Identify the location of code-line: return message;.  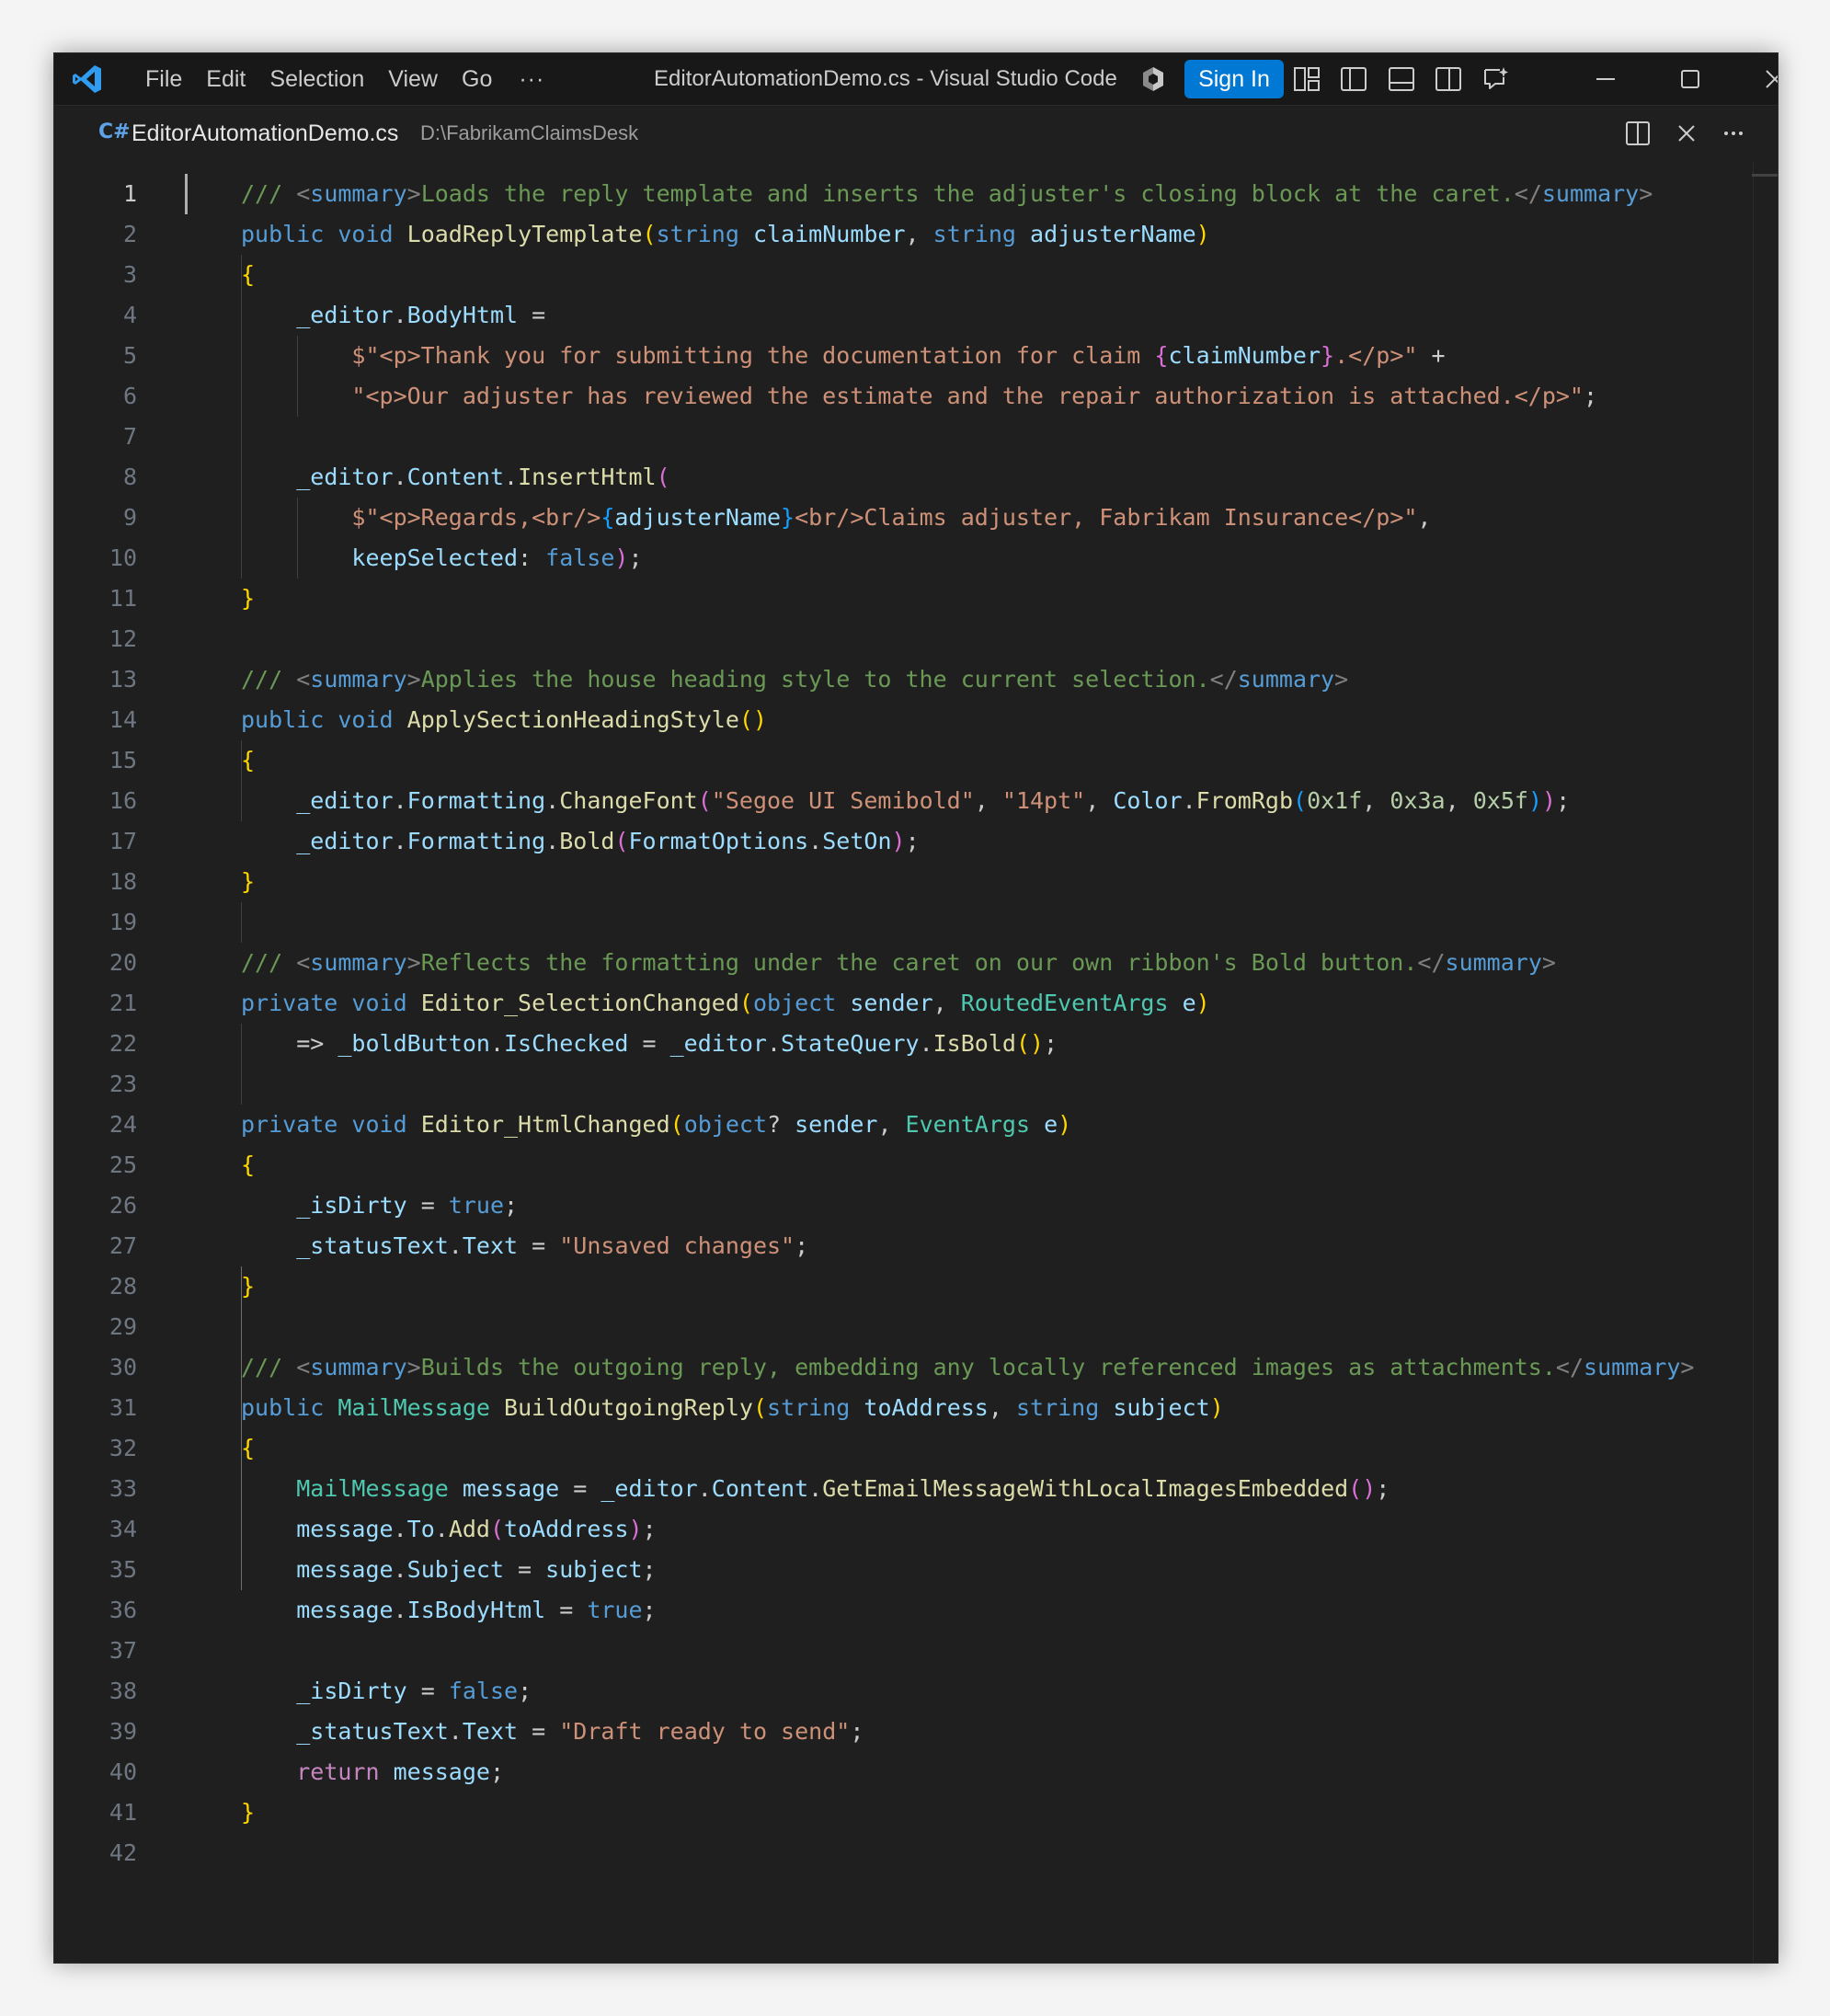
(967, 1772).